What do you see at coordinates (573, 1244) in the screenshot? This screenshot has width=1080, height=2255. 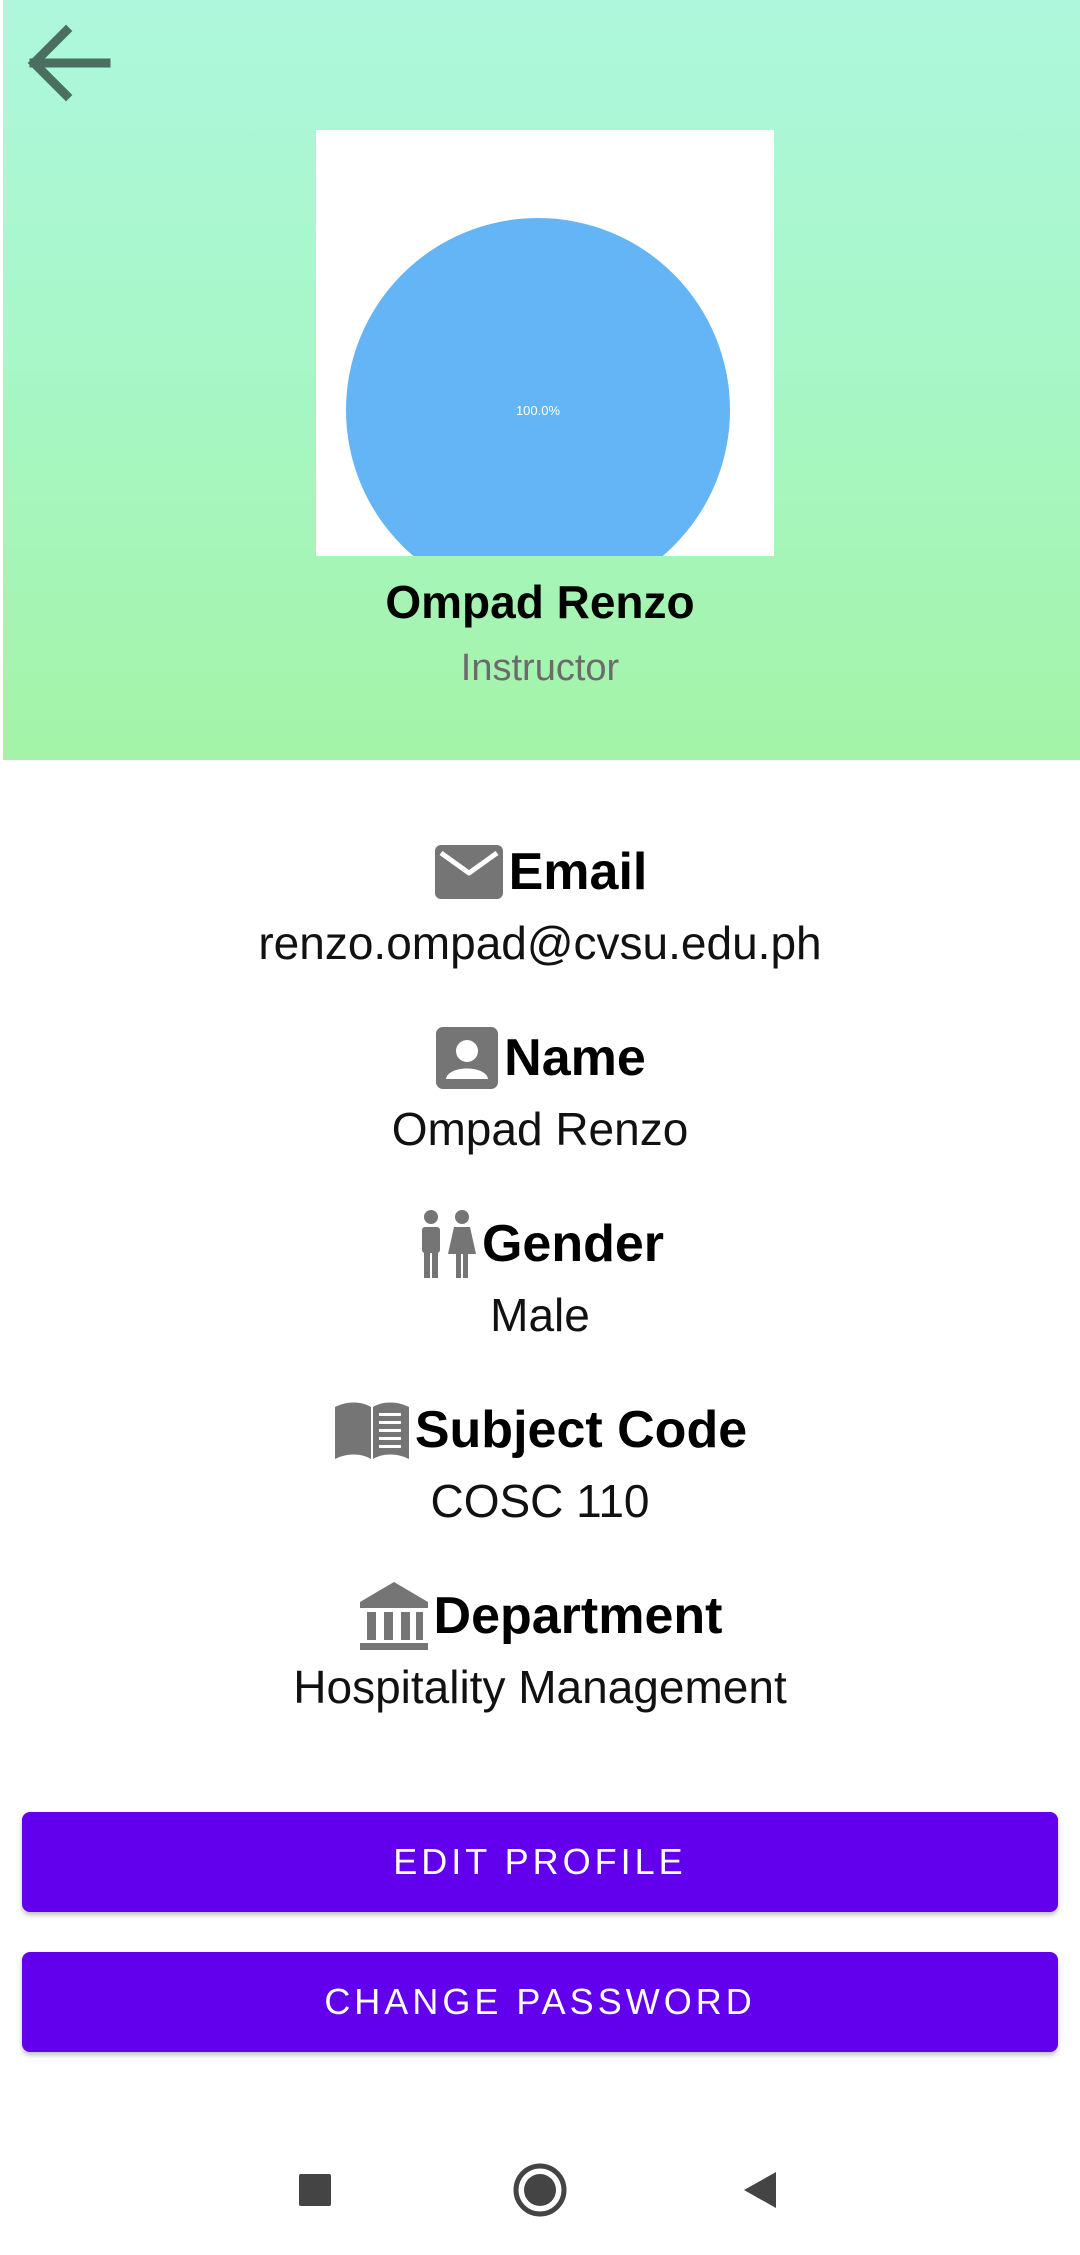 I see `gender-label: Gender` at bounding box center [573, 1244].